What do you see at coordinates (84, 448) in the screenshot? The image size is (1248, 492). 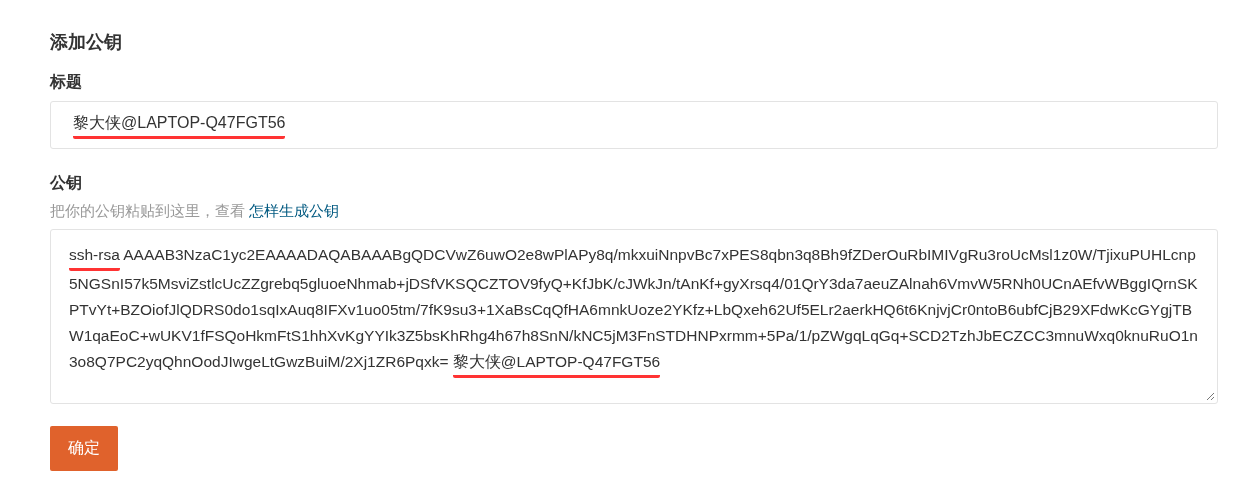 I see `confirm-button: 确定` at bounding box center [84, 448].